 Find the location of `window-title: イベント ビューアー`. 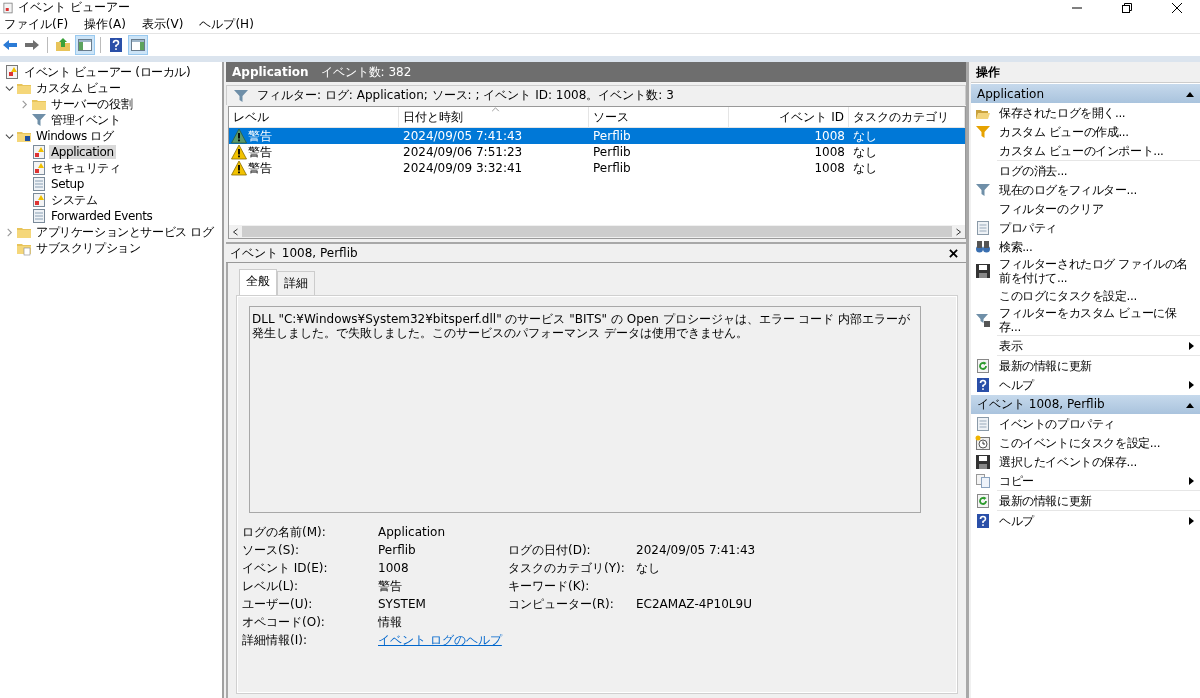

window-title: イベント ビューアー is located at coordinates (74, 7).